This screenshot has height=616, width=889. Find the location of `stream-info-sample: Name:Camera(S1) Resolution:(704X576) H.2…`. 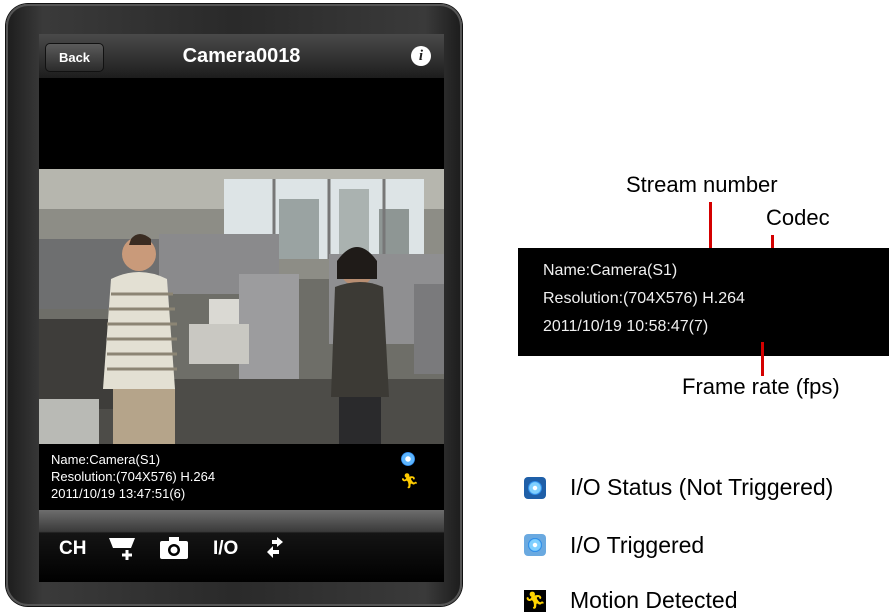

stream-info-sample: Name:Camera(S1) Resolution:(704X576) H.2… is located at coordinates (703, 302).